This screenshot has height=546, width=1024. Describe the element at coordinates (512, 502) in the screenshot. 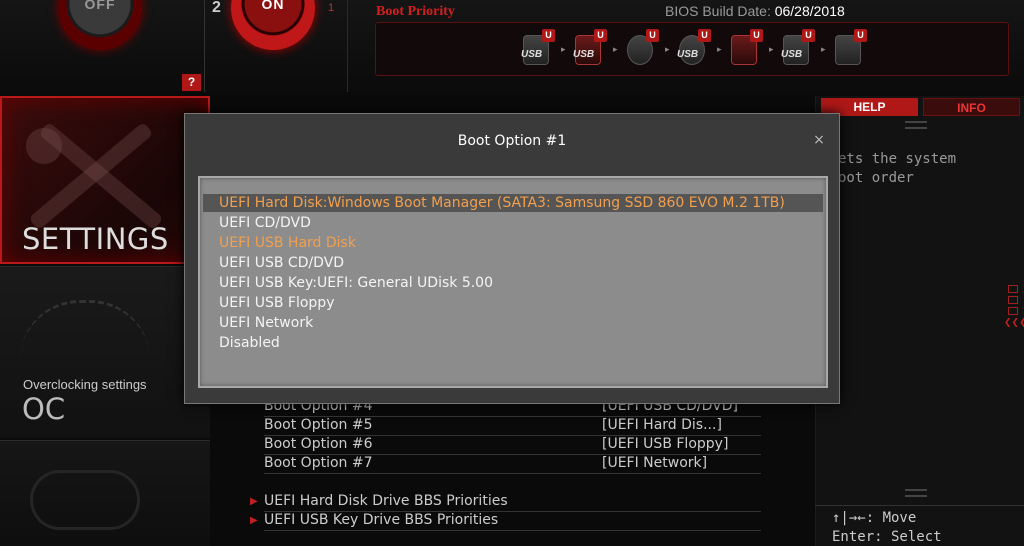

I see `submenu-hdd-bbs: UEFI Hard Disk Drive BBS Priorities` at that location.